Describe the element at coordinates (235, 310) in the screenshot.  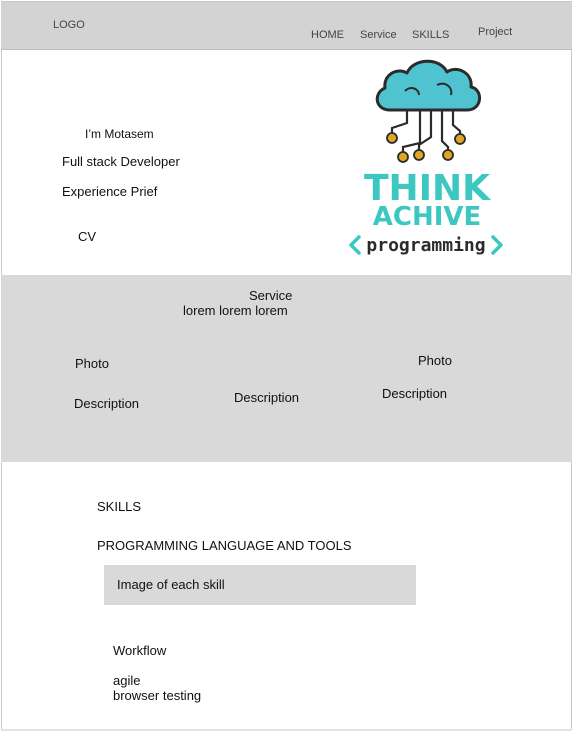
I see `service-subtitle: lorem lorem lorem` at that location.